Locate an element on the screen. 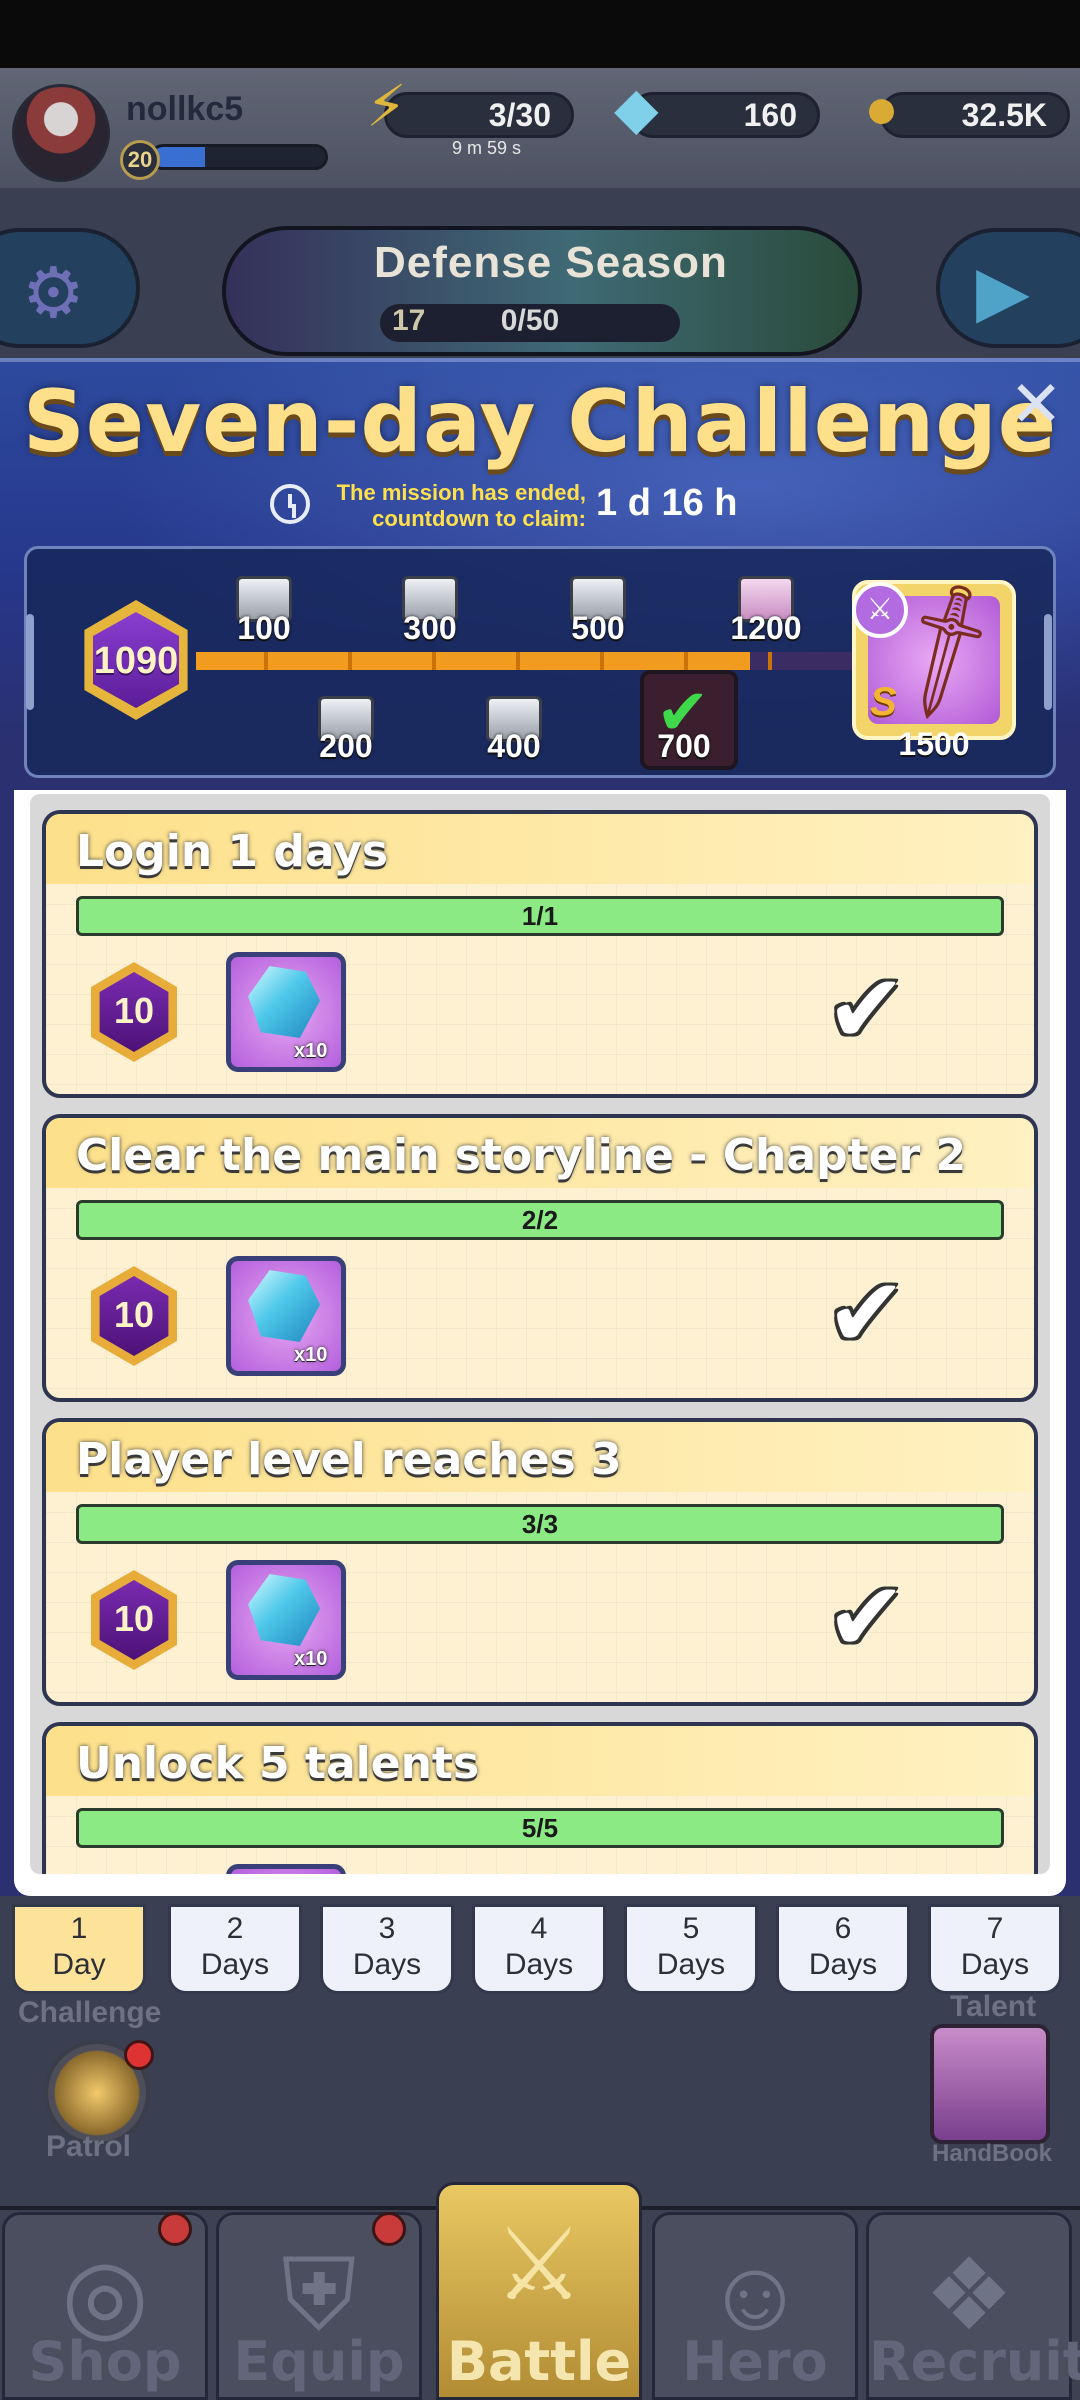 Image resolution: width=1080 pixels, height=2400 pixels. rank-badge: S is located at coordinates (883, 702).